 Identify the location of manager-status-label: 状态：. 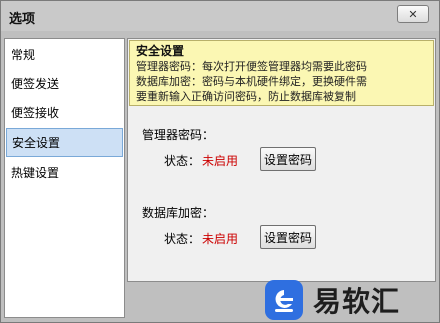
(182, 161).